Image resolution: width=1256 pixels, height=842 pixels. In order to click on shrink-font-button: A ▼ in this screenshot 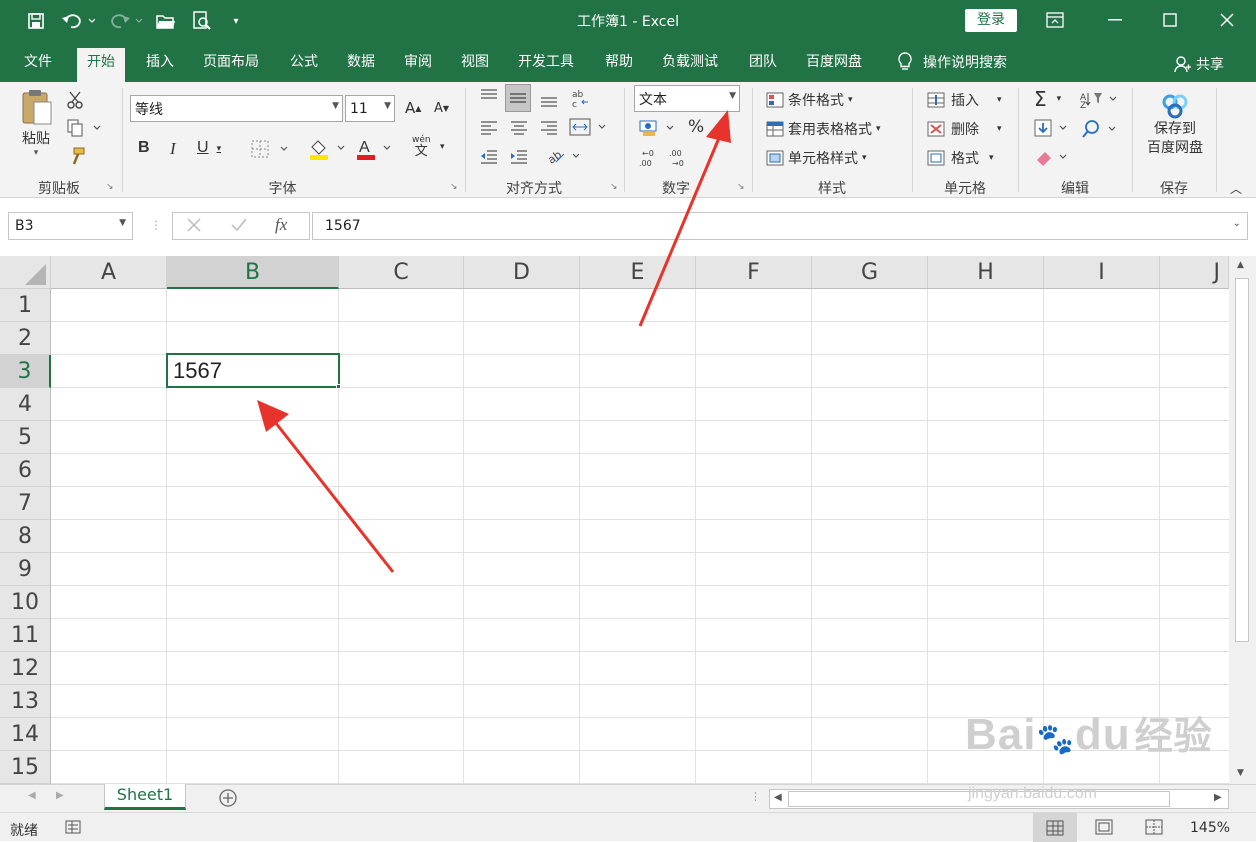, I will do `click(441, 108)`.